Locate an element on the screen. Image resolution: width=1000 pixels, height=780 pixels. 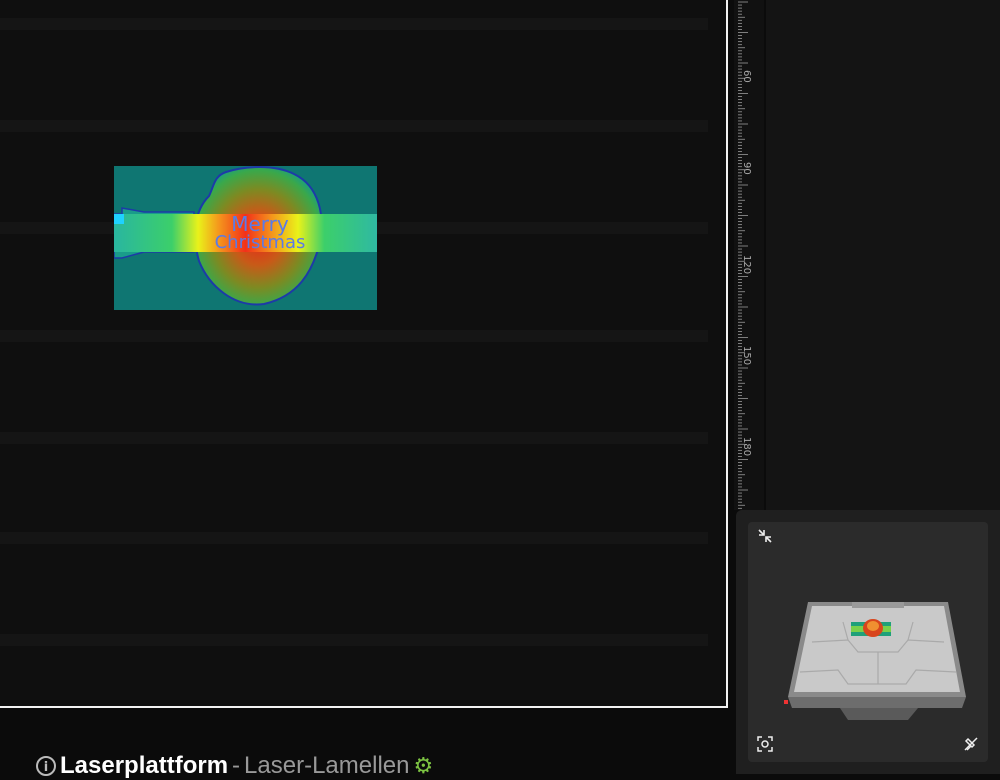
laser-platform-3d-model is located at coordinates (875, 661).